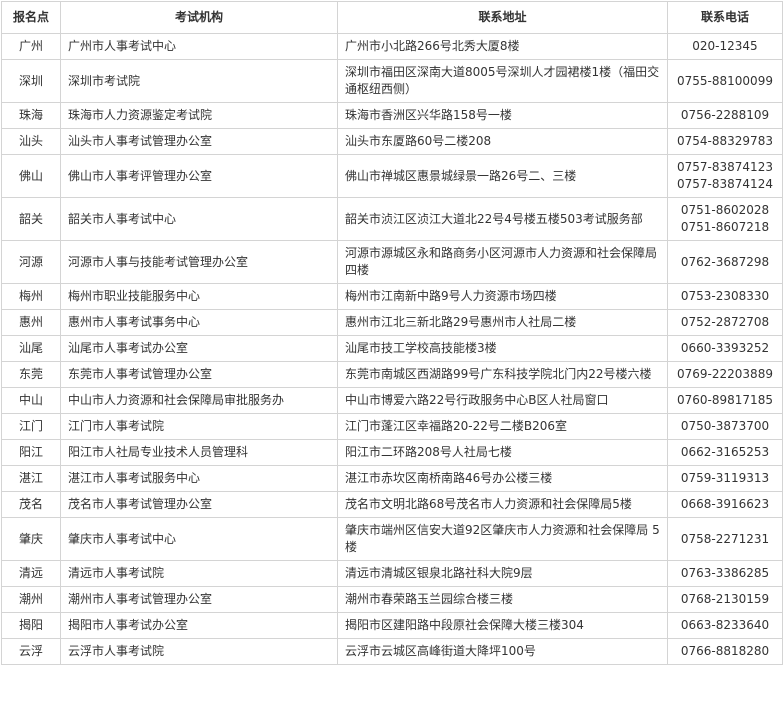 This screenshot has height=728, width=783. Describe the element at coordinates (502, 46) in the screenshot. I see `address-cell: 广州市小北路266号北秀大厦8楼` at that location.